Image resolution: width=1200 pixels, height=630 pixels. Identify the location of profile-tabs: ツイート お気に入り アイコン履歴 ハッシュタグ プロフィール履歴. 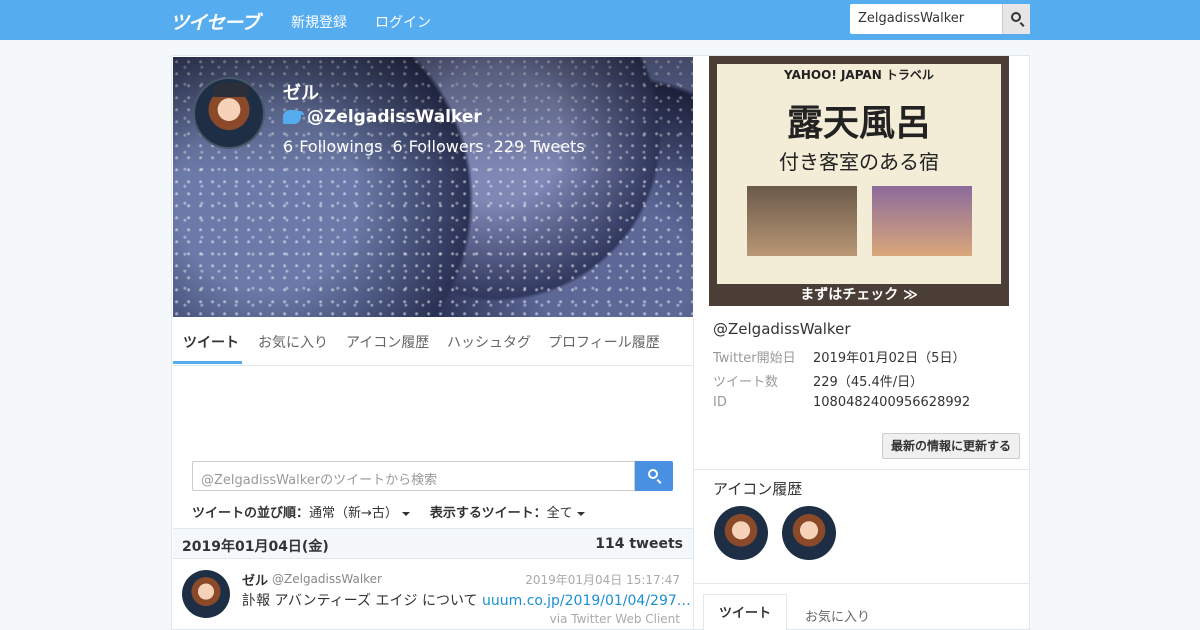
(433, 342).